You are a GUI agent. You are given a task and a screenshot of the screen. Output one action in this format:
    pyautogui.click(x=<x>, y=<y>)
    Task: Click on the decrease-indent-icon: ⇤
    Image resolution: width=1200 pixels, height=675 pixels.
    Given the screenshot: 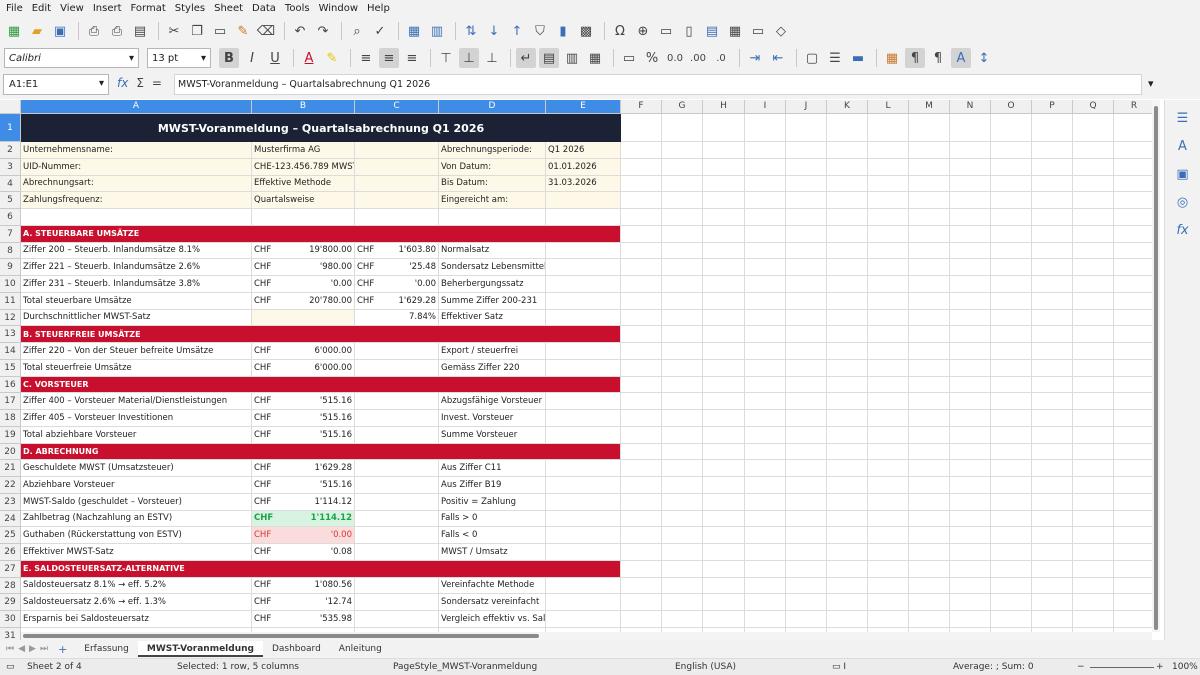 What is the action you would take?
    pyautogui.click(x=778, y=58)
    